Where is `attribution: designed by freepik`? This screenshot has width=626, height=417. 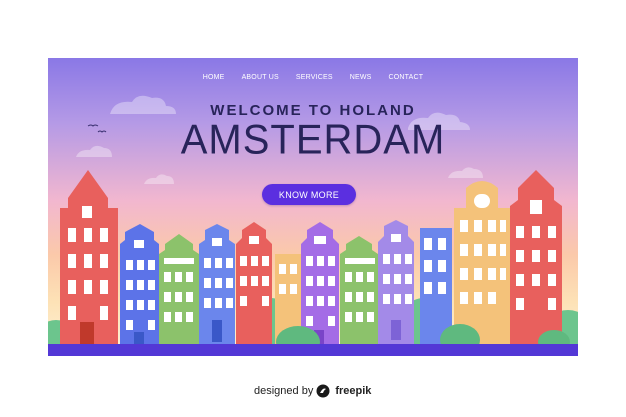
attribution: designed by freepik is located at coordinates (312, 391).